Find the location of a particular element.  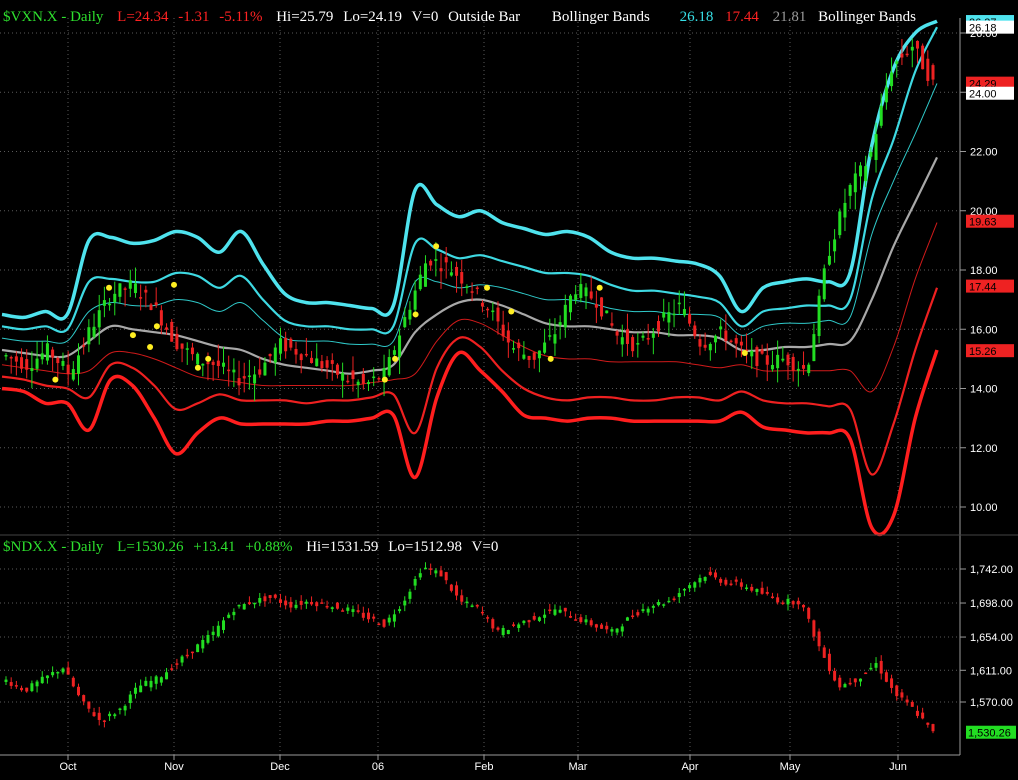

ndx-change: +13.41 is located at coordinates (214, 547).